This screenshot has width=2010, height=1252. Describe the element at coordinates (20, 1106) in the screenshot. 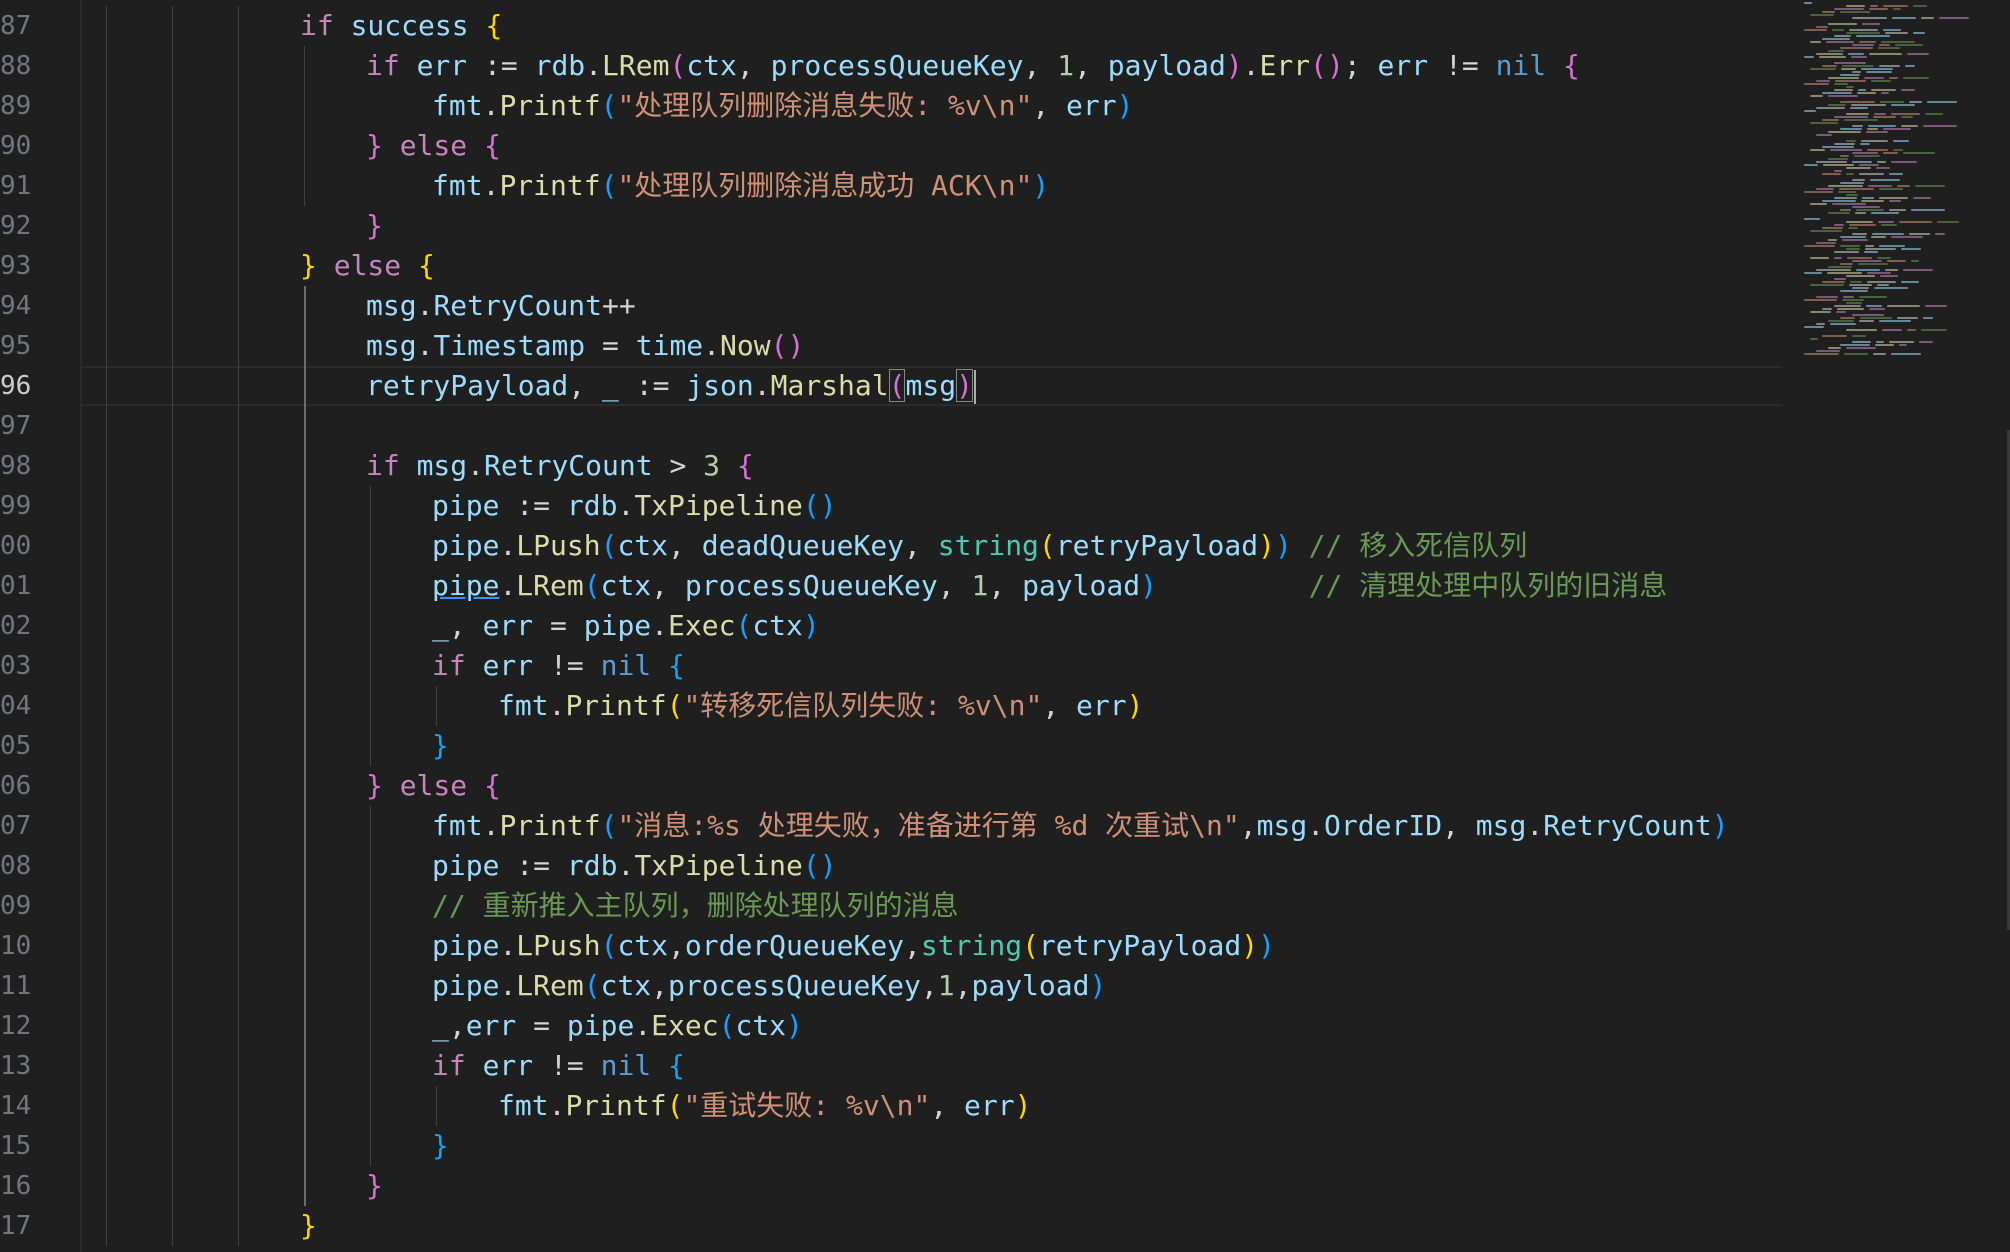

I see `line-number: 14` at that location.